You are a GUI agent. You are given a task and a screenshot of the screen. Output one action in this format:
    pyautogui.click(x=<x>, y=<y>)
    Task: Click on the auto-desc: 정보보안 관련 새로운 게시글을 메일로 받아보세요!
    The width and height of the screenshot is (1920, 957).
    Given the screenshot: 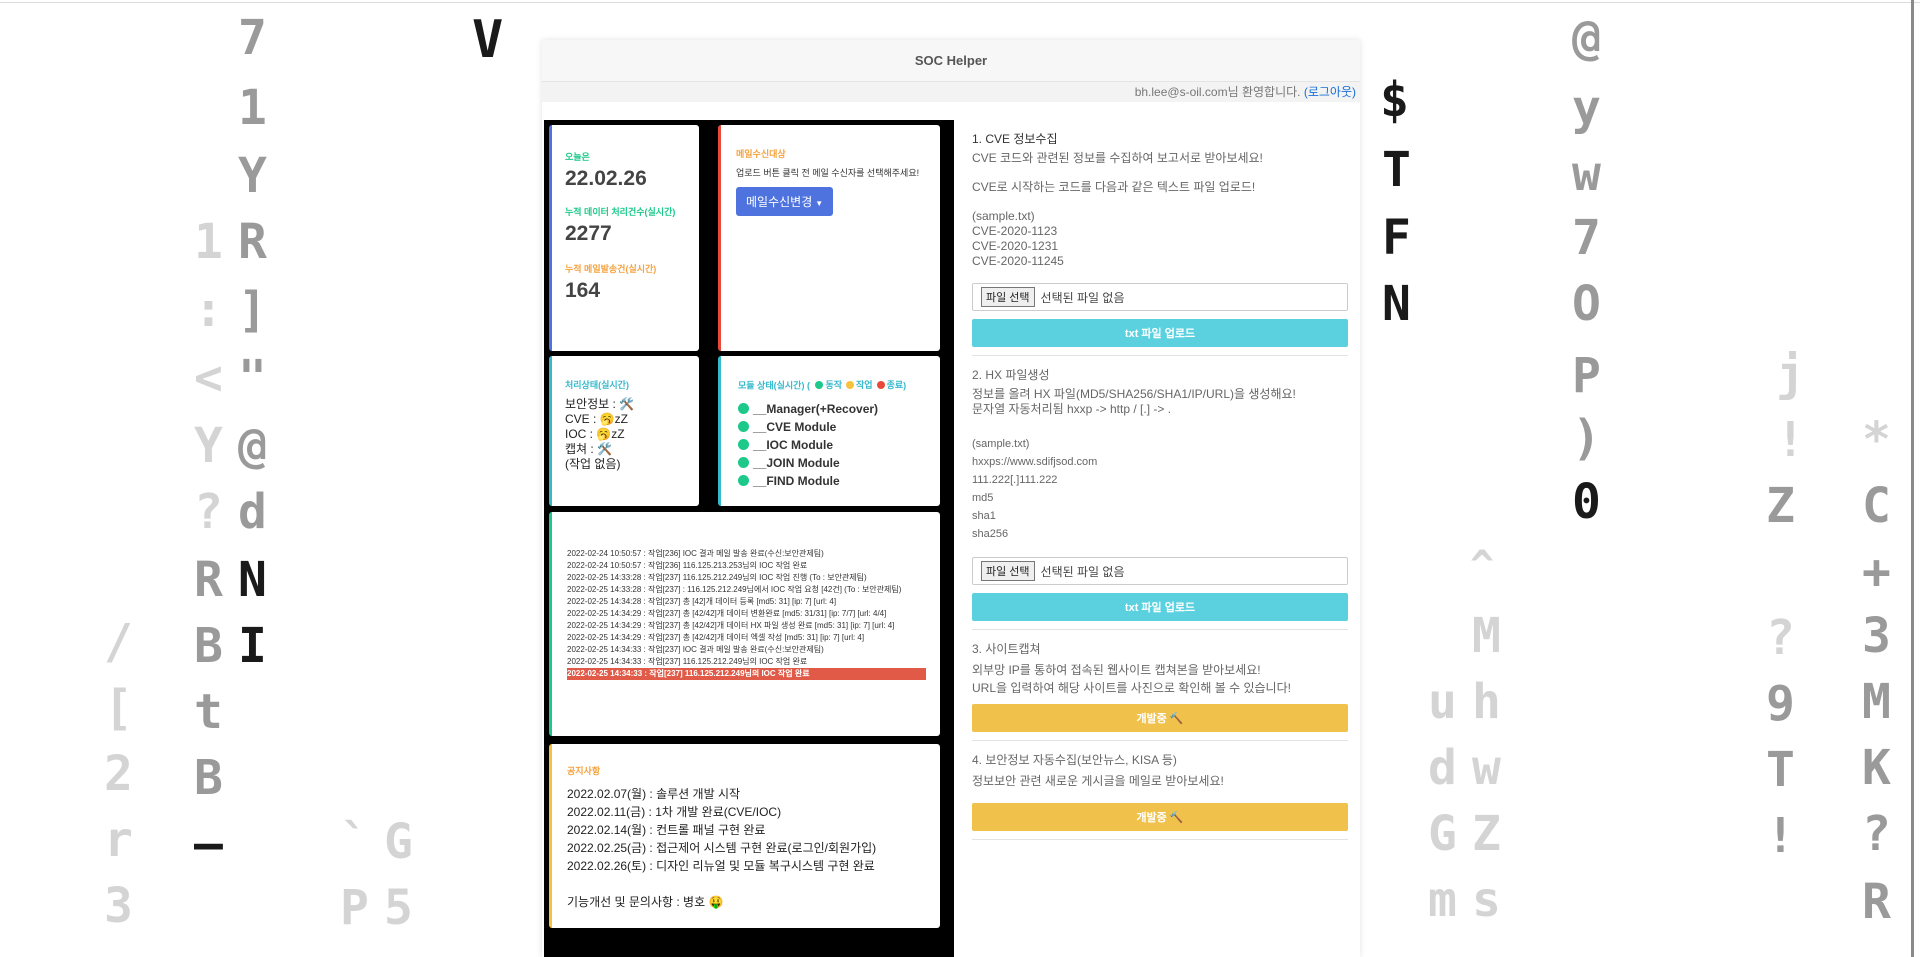 What is the action you would take?
    pyautogui.click(x=1098, y=781)
    